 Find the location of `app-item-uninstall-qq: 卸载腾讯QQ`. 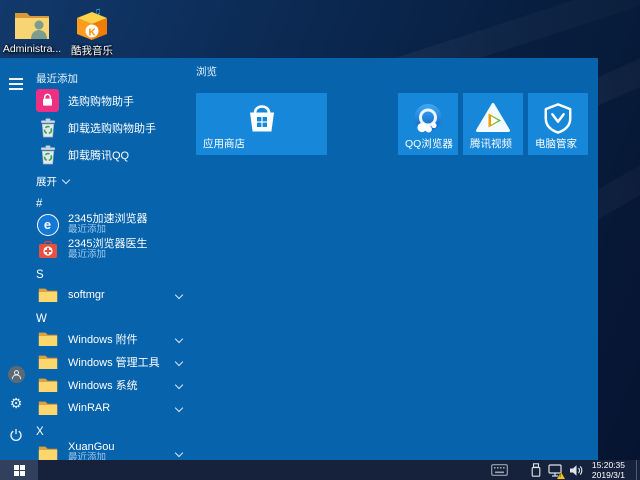

app-item-uninstall-qq: 卸载腾讯QQ is located at coordinates (115, 154).